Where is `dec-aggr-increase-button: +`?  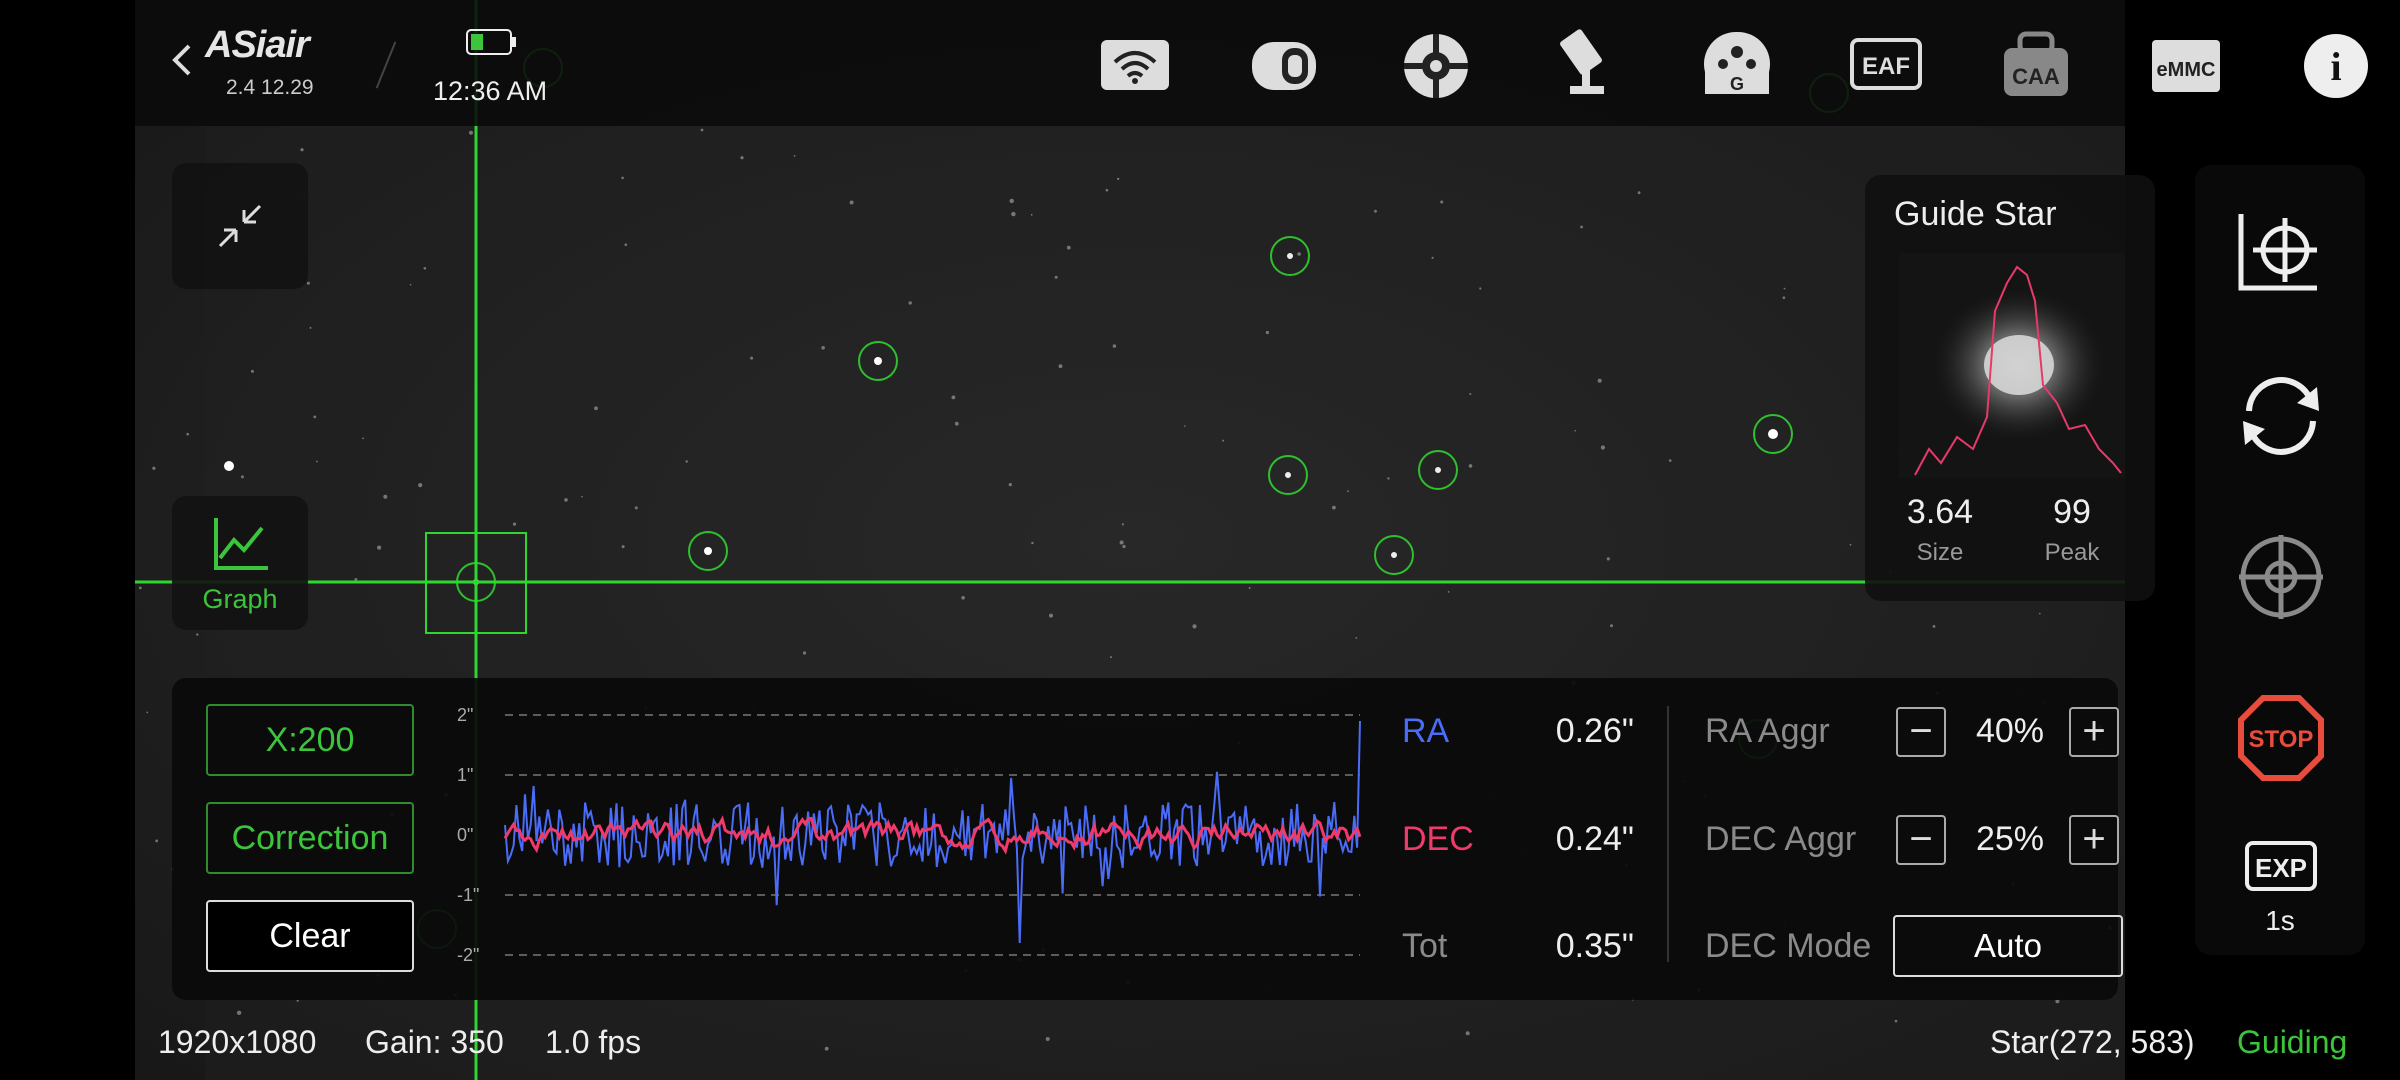
dec-aggr-increase-button: + is located at coordinates (2094, 840).